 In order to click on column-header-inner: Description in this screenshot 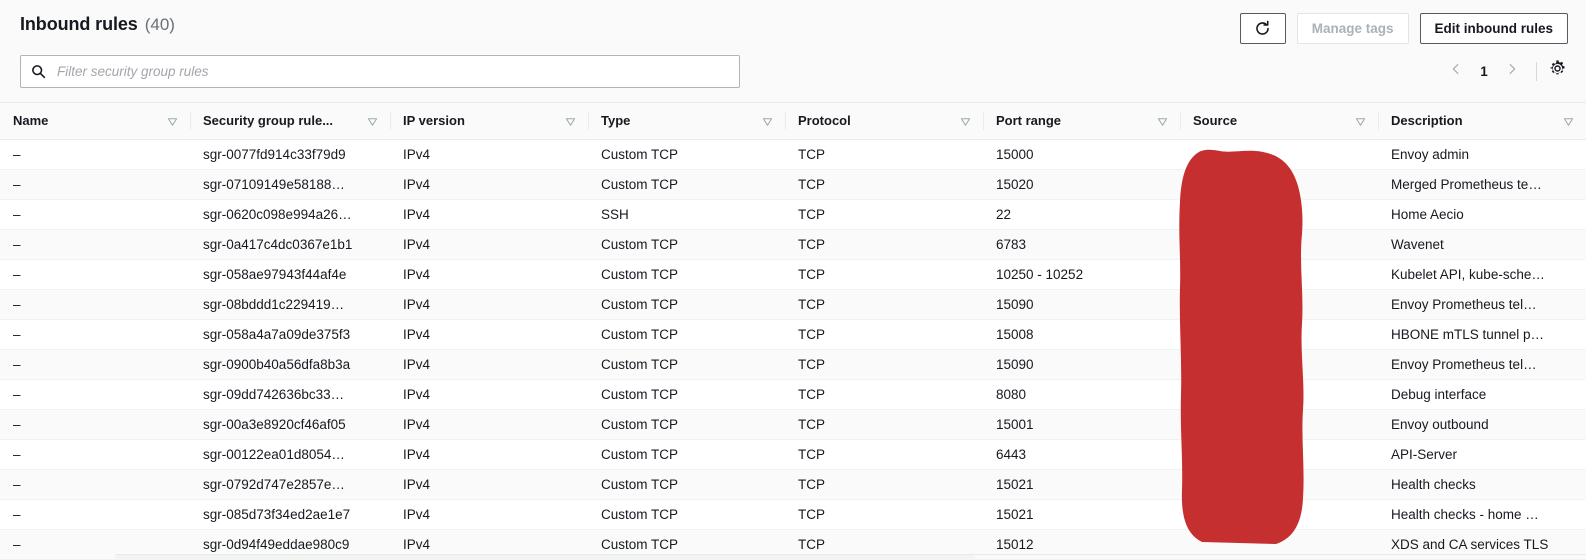, I will do `click(1482, 120)`.